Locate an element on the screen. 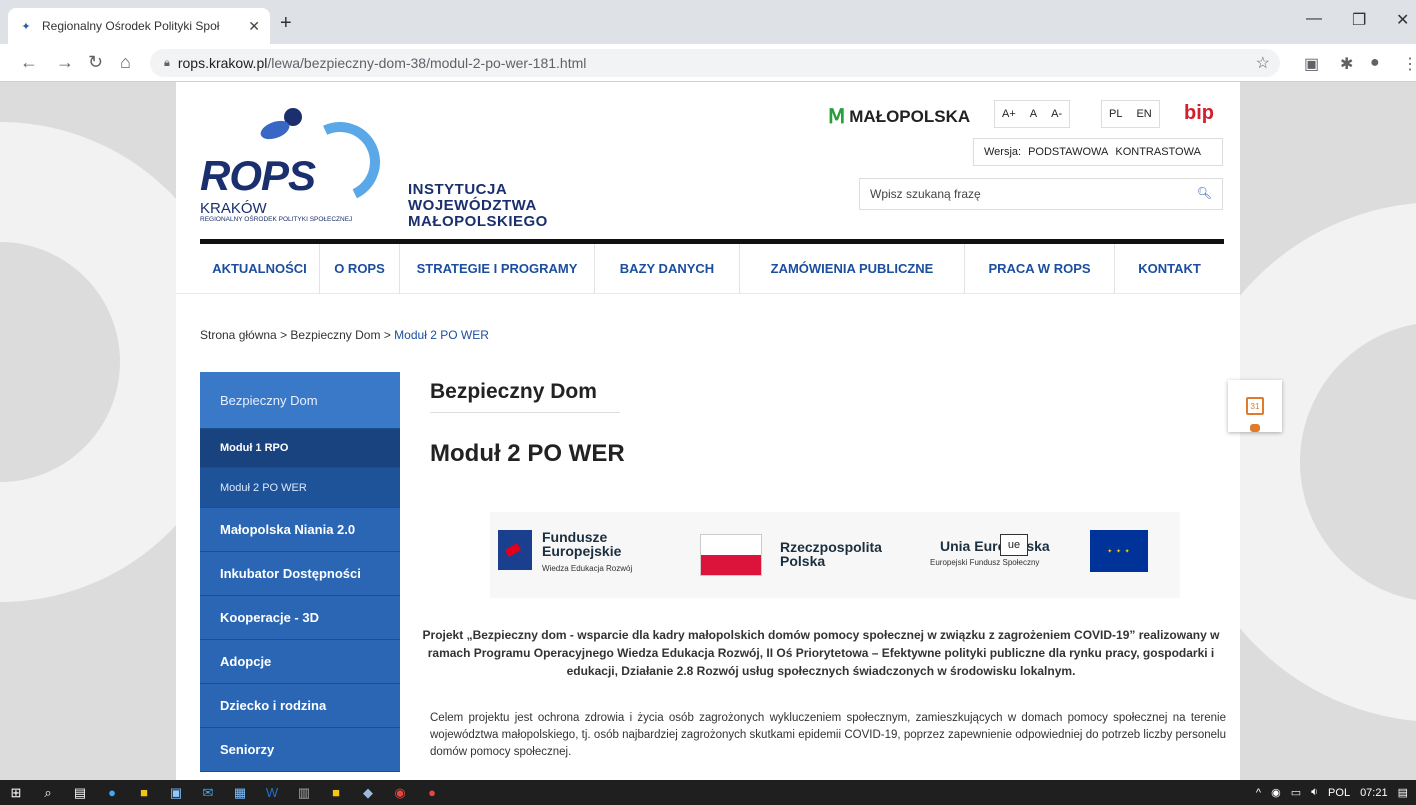 This screenshot has width=1416, height=805. browser-tab: ✦ Regionalny Ośrodek Polityki Społ ✕ is located at coordinates (139, 26).